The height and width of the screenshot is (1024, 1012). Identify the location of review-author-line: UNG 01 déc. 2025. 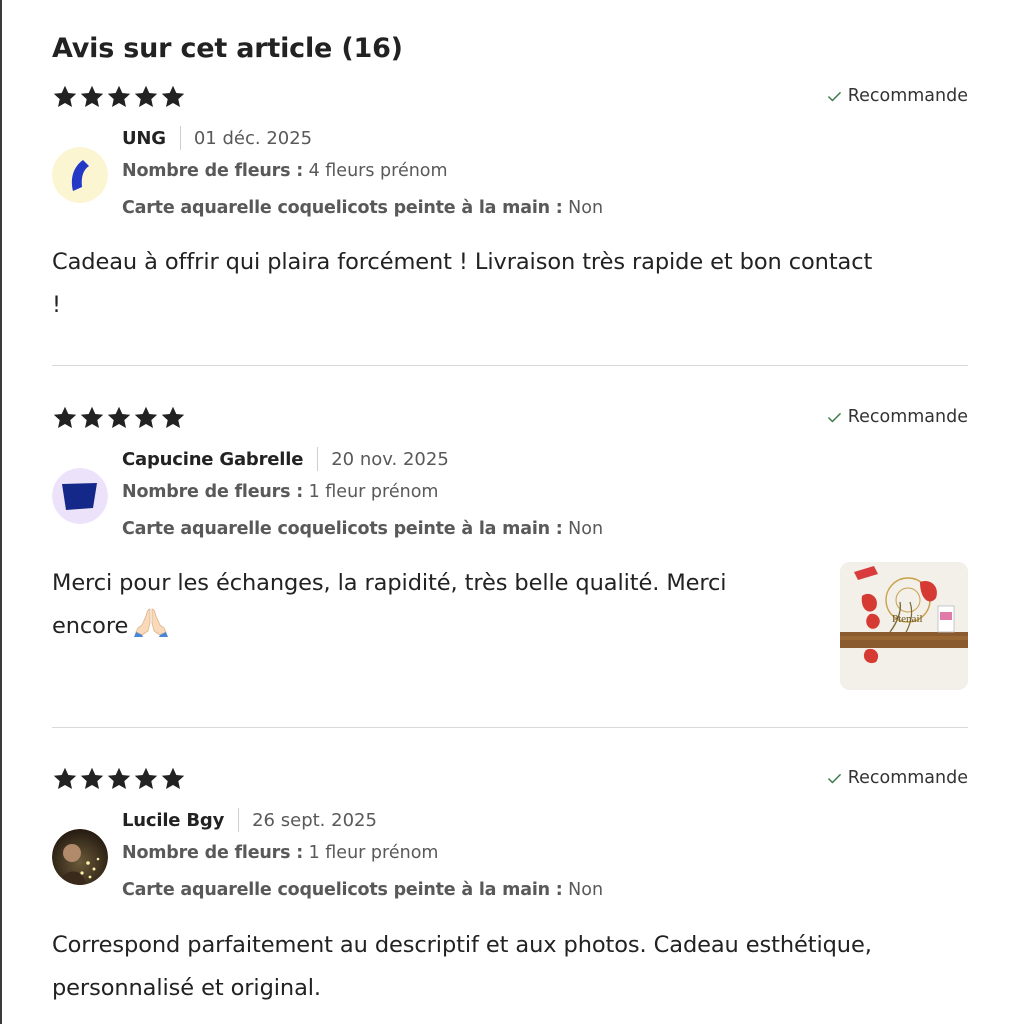
(217, 138).